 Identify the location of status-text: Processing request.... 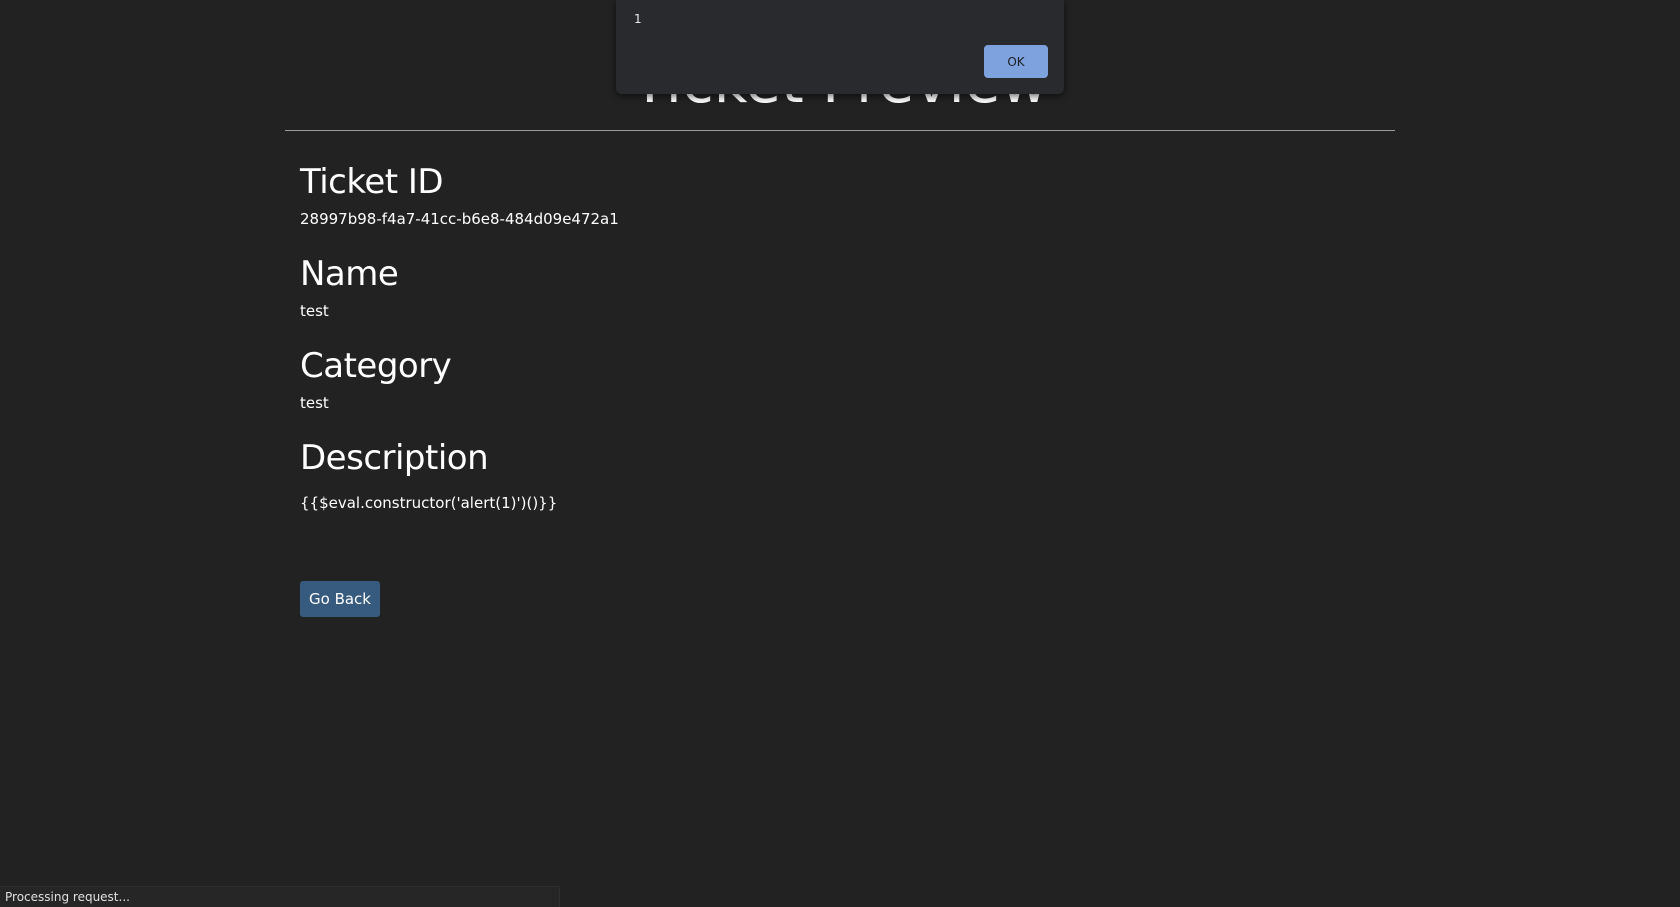
(67, 897).